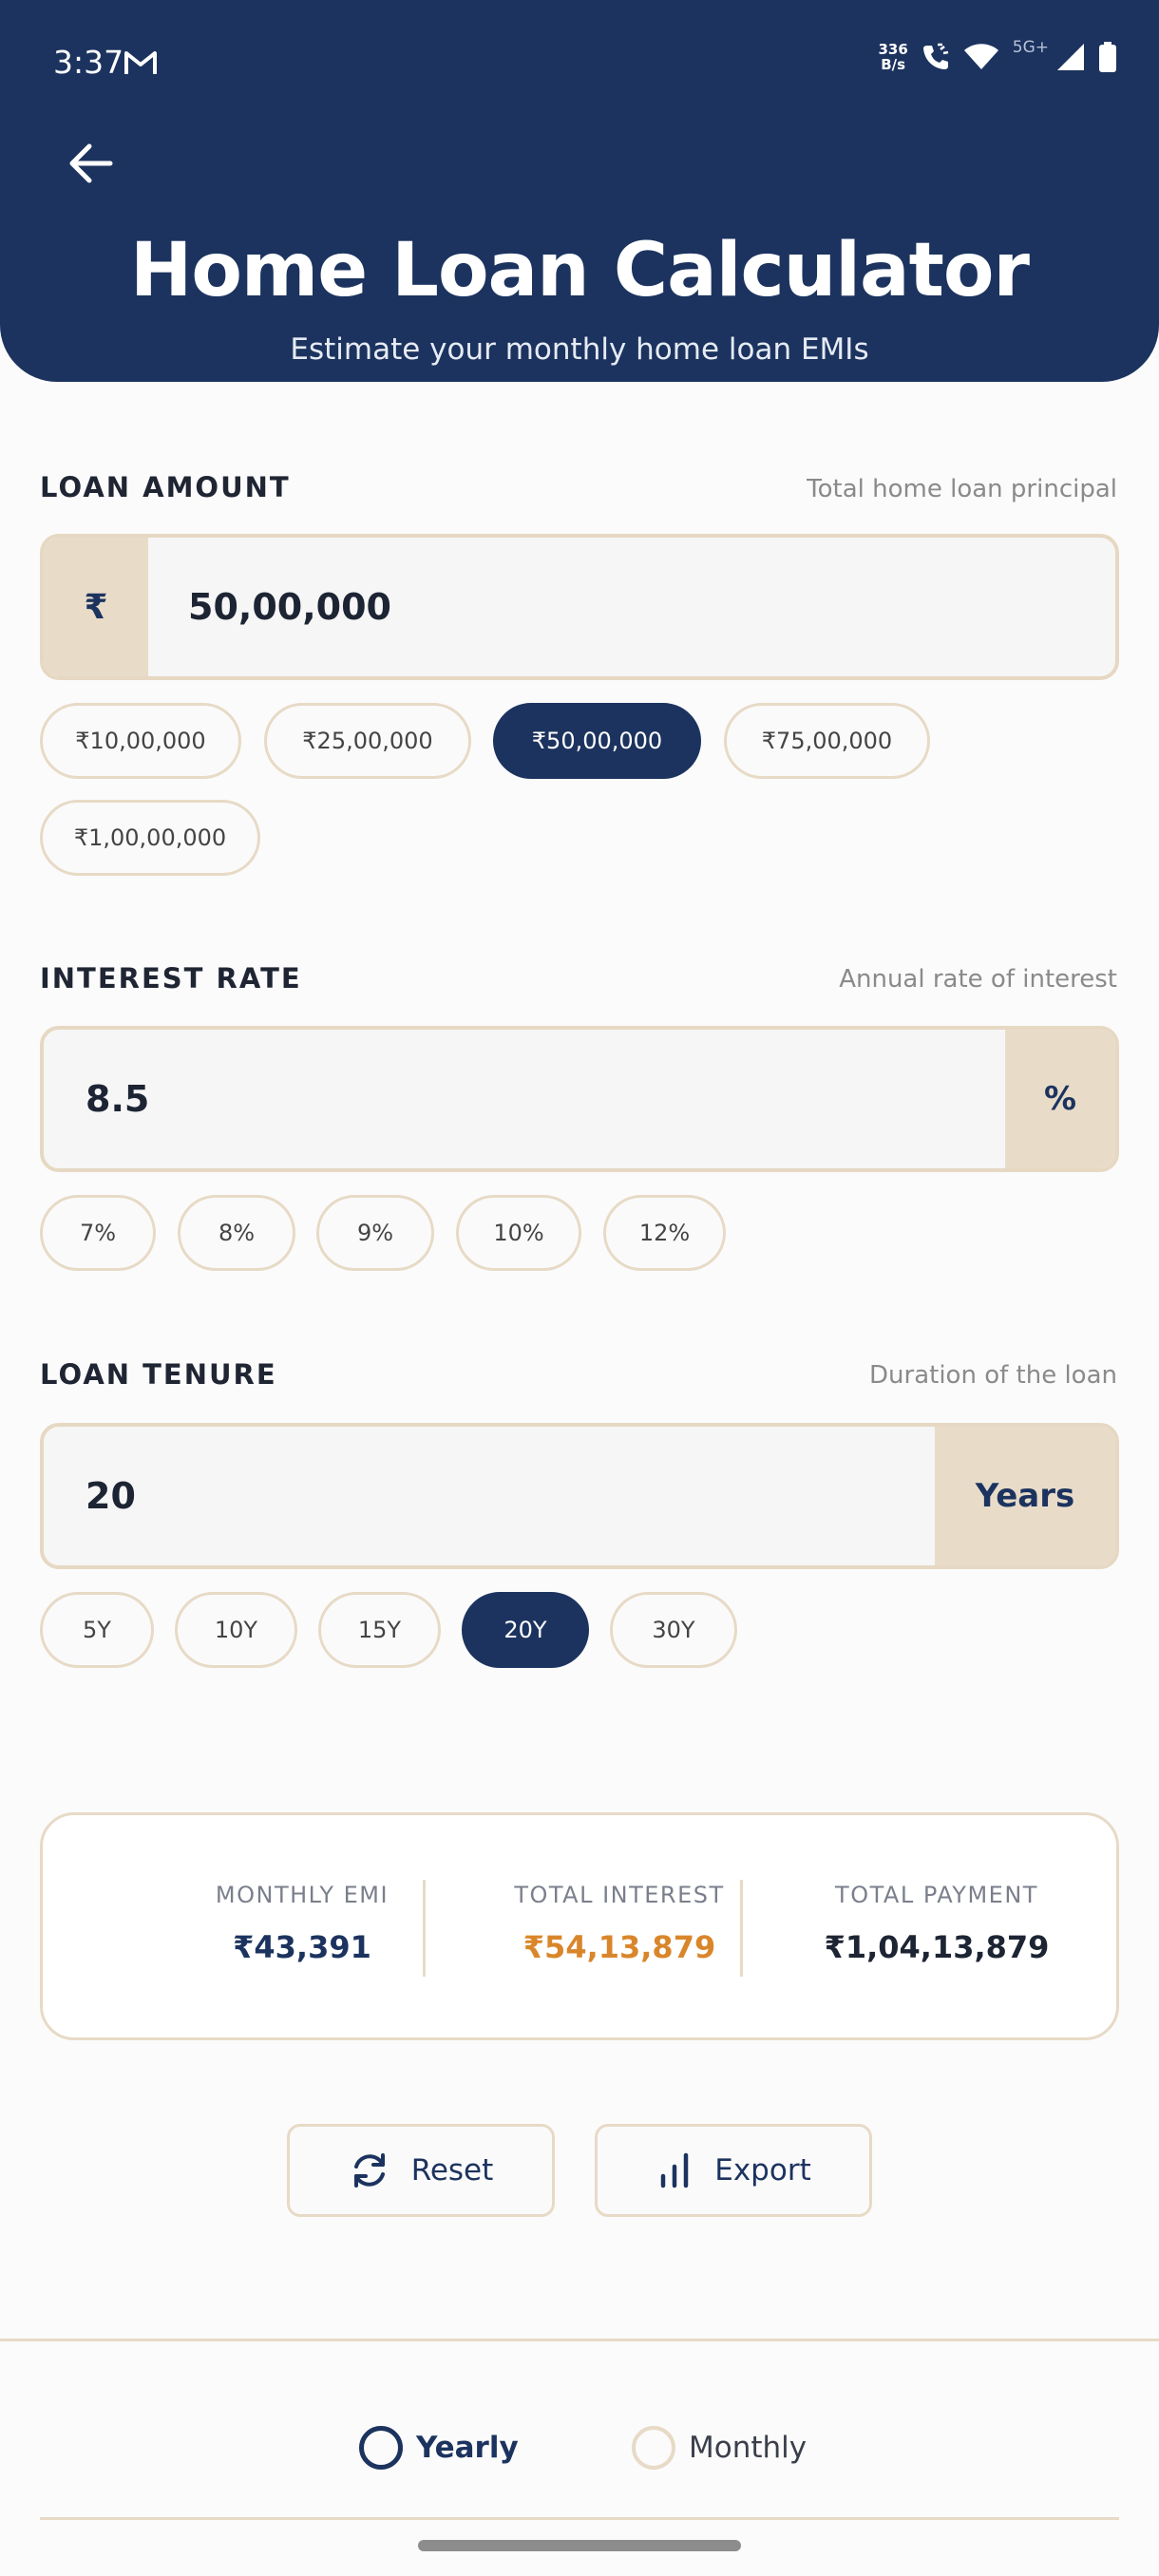  What do you see at coordinates (962, 489) in the screenshot?
I see `loan-amount-hint: Total home loan principal` at bounding box center [962, 489].